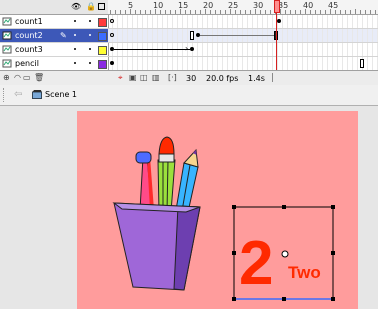 This screenshot has height=309, width=378. Describe the element at coordinates (166, 174) in the screenshot. I see `pencil-green-drawing` at that location.